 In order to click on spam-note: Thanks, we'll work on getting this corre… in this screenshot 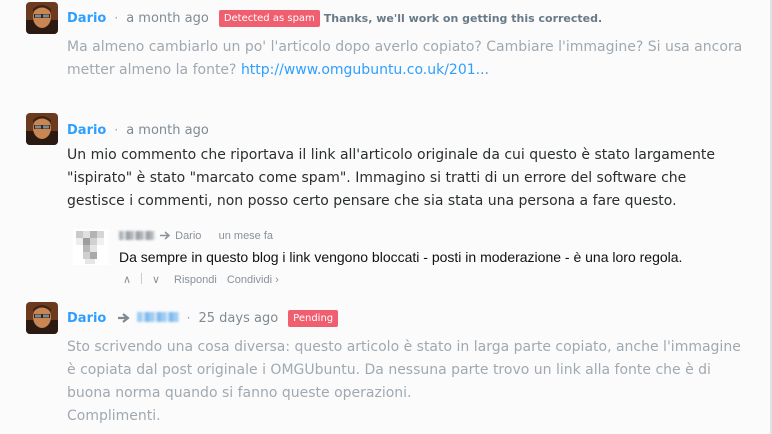, I will do `click(463, 18)`.